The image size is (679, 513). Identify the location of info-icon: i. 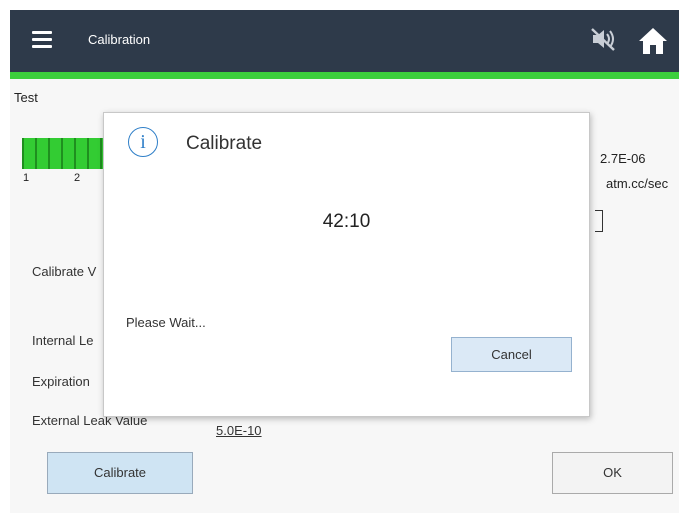
(143, 142).